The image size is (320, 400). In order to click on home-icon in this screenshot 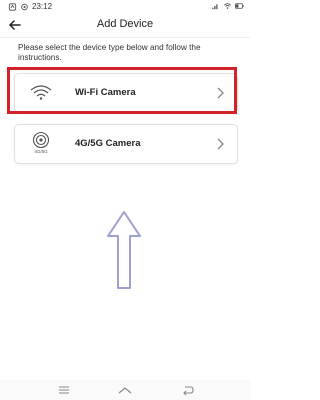, I will do `click(125, 390)`.